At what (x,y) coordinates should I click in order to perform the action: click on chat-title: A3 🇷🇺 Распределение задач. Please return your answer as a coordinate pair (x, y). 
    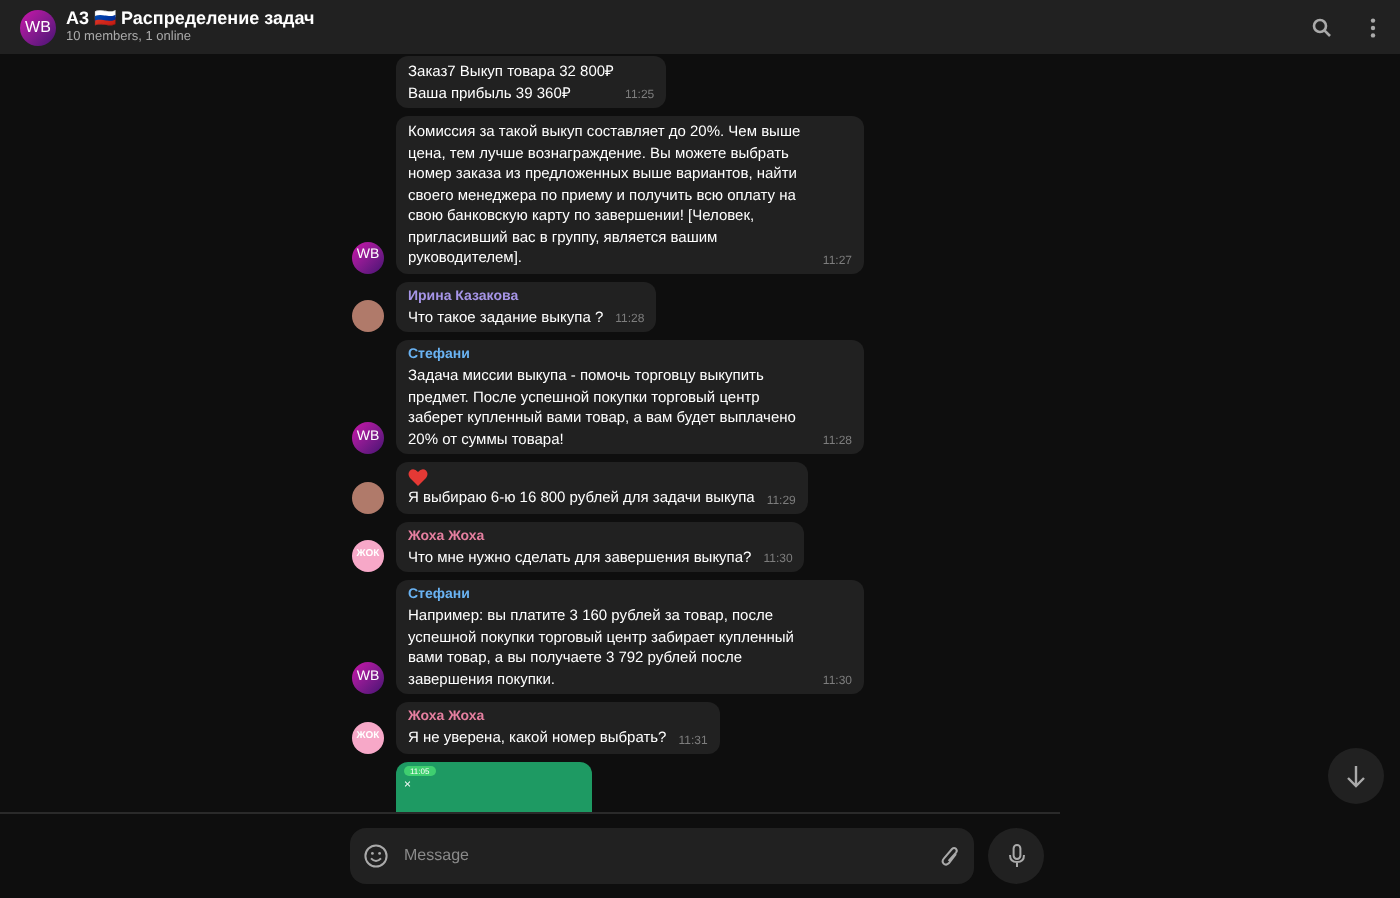
    Looking at the image, I should click on (190, 19).